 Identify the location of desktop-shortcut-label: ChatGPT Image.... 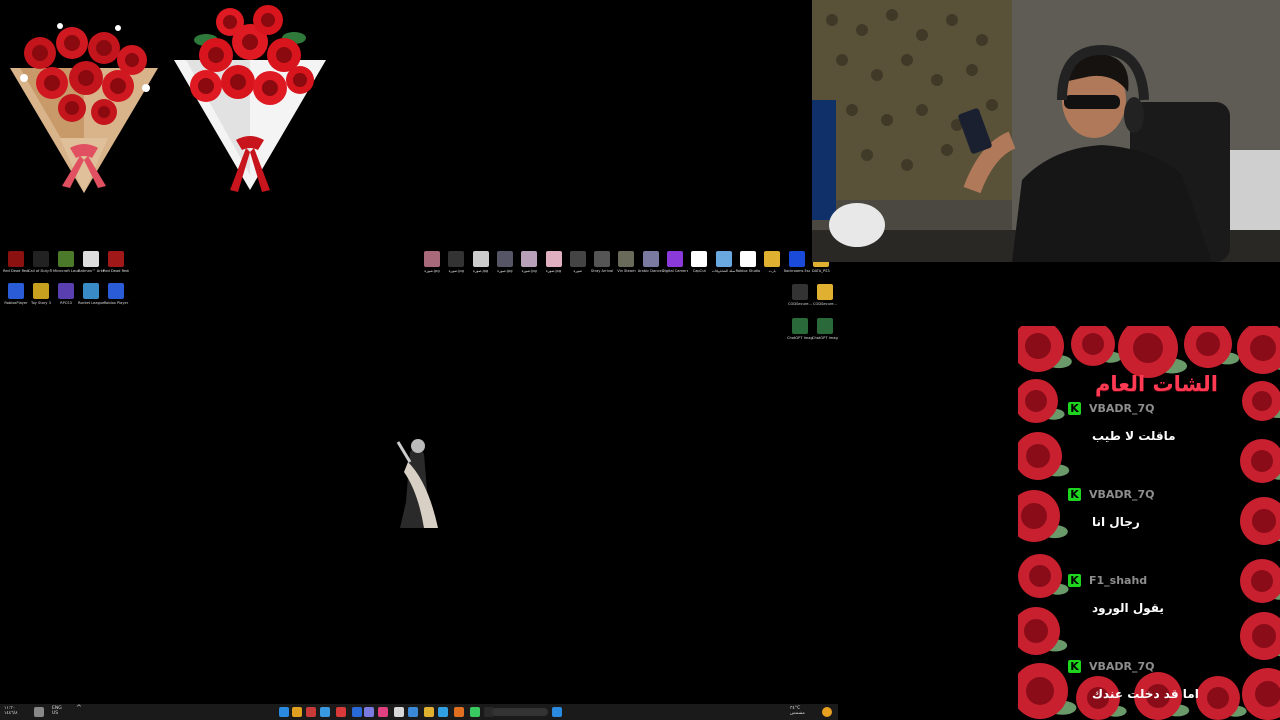
(800, 338).